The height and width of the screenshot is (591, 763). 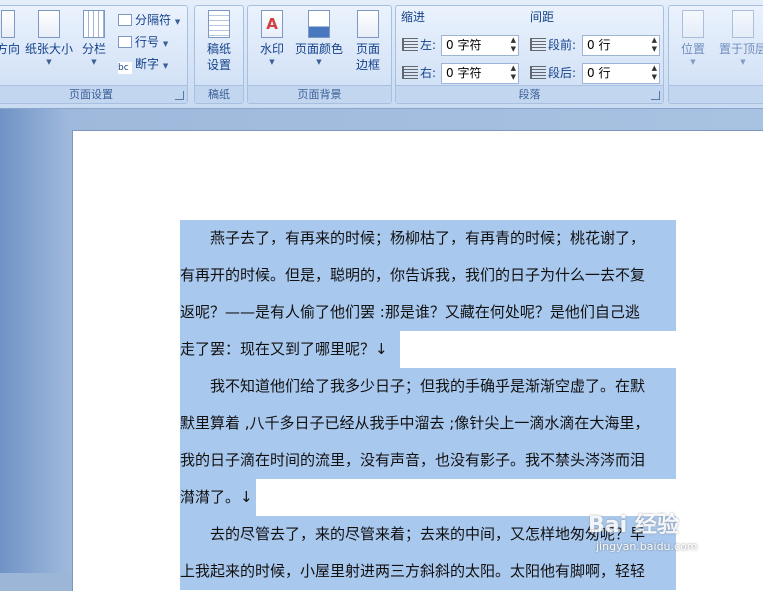 What do you see at coordinates (49, 24) in the screenshot?
I see `paper-size-icon` at bounding box center [49, 24].